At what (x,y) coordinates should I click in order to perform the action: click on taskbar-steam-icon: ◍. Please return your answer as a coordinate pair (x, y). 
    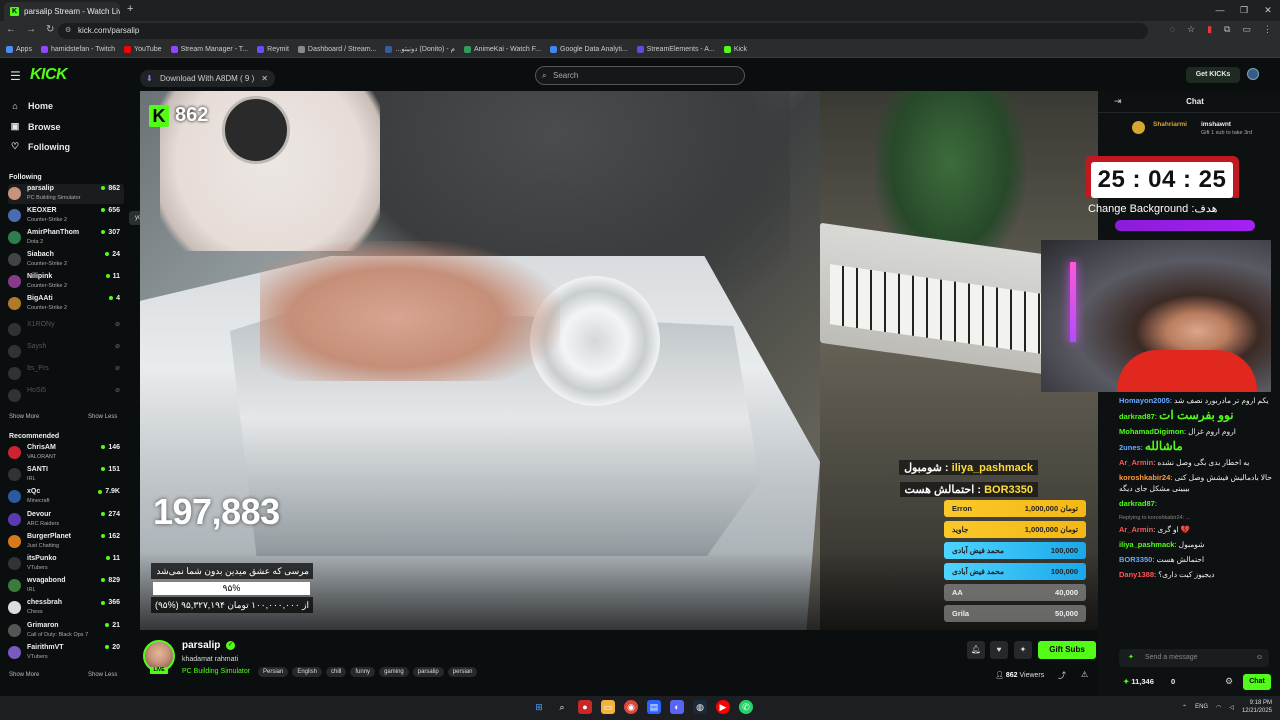
    Looking at the image, I should click on (700, 707).